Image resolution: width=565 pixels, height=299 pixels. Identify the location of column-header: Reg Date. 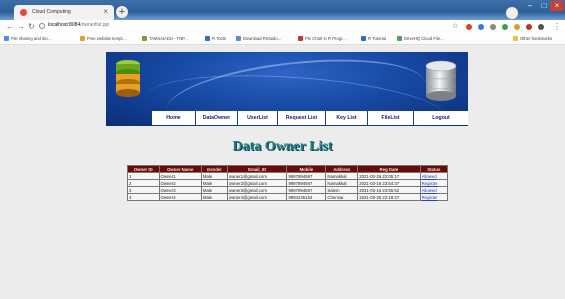
(389, 169).